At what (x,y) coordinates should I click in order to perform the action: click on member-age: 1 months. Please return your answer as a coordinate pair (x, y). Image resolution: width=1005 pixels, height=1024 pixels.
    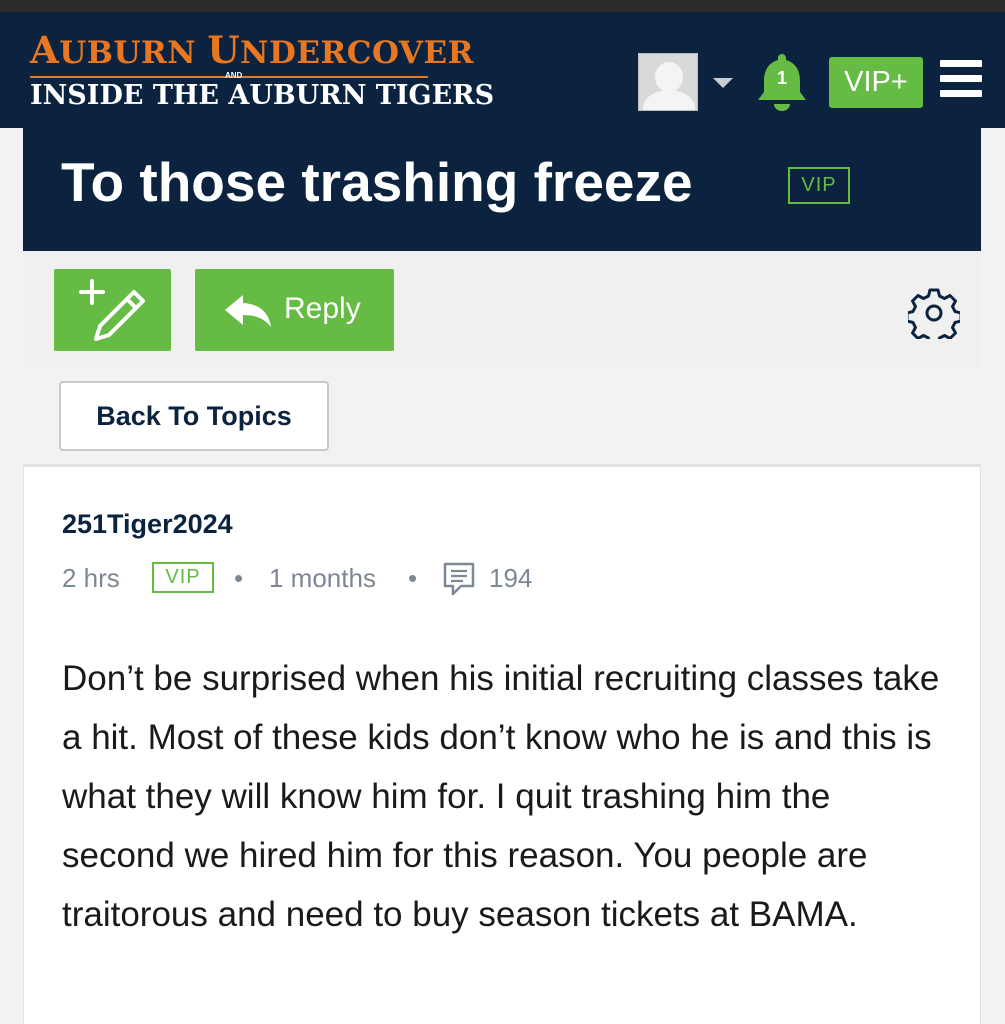
    Looking at the image, I should click on (322, 578).